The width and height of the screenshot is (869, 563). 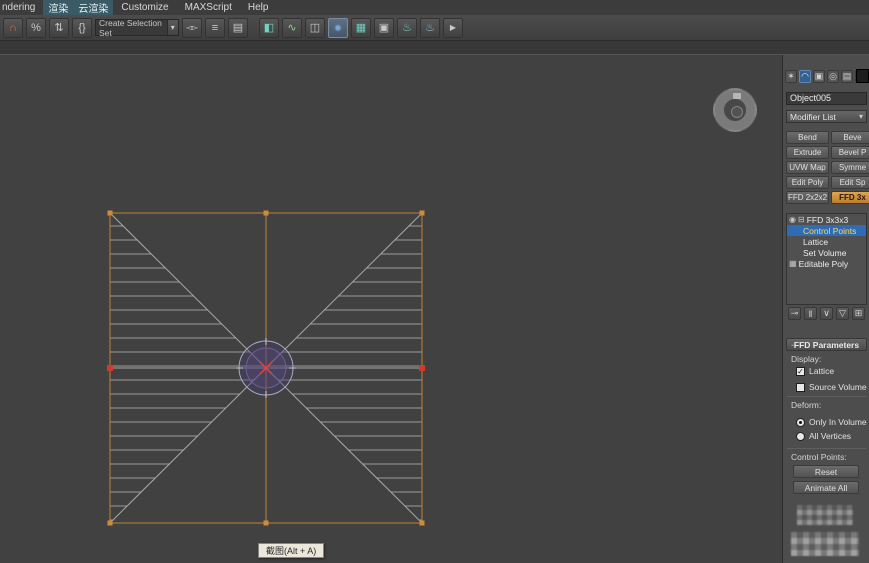 What do you see at coordinates (830, 230) in the screenshot?
I see `stack-row-label: Control Points` at bounding box center [830, 230].